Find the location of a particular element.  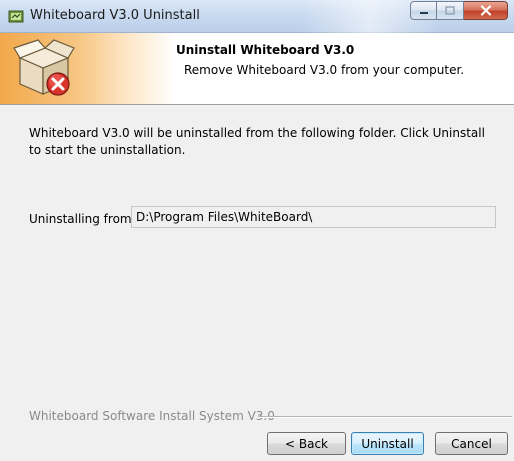

maximize-button is located at coordinates (450, 10).